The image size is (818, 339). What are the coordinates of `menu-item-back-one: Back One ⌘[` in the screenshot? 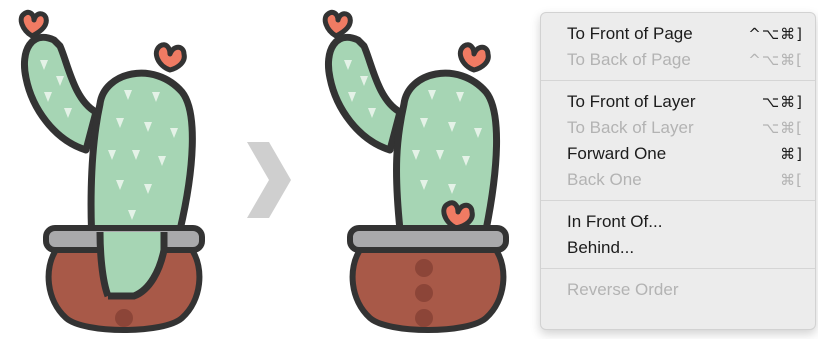 It's located at (678, 180).